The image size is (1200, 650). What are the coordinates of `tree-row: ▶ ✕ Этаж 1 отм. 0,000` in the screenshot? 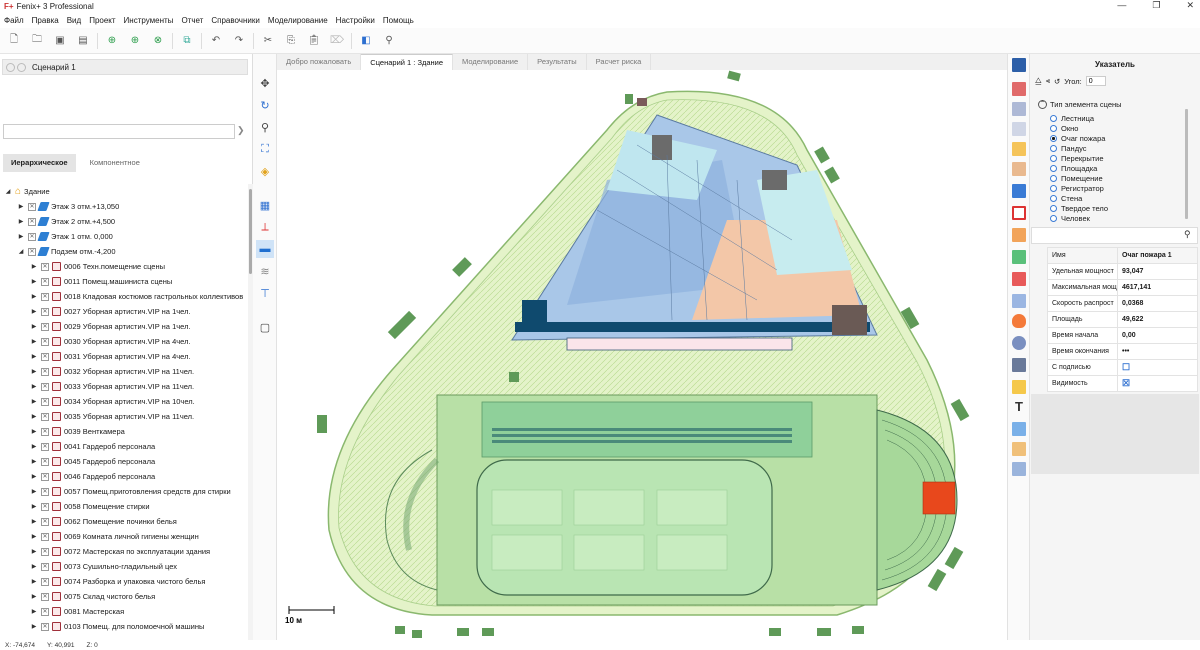 It's located at (124, 236).